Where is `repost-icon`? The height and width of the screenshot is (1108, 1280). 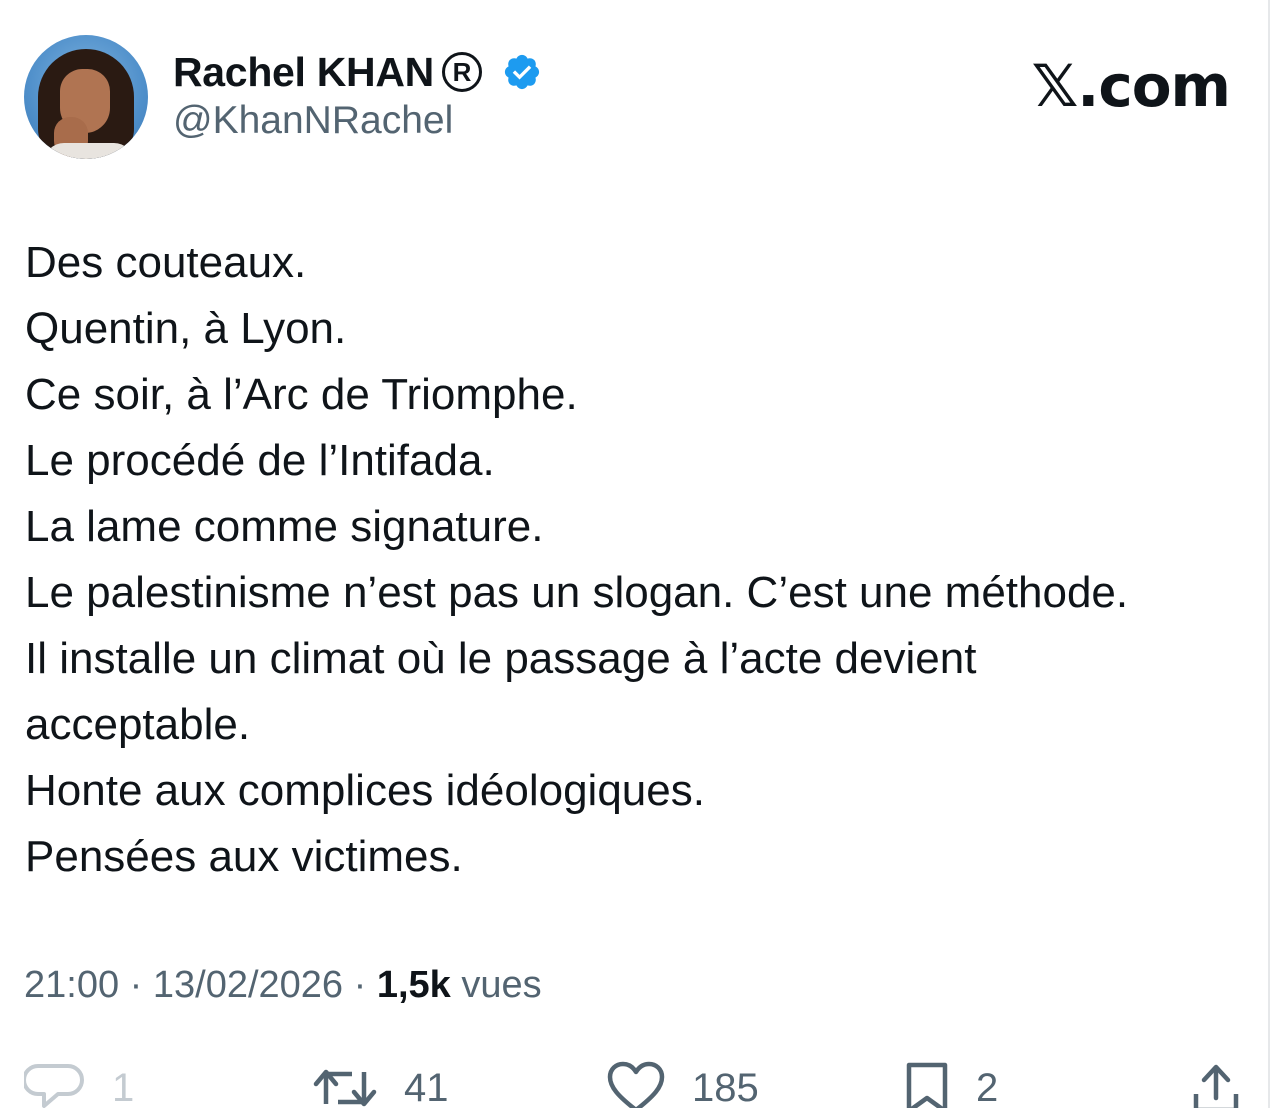
repost-icon is located at coordinates (345, 1088).